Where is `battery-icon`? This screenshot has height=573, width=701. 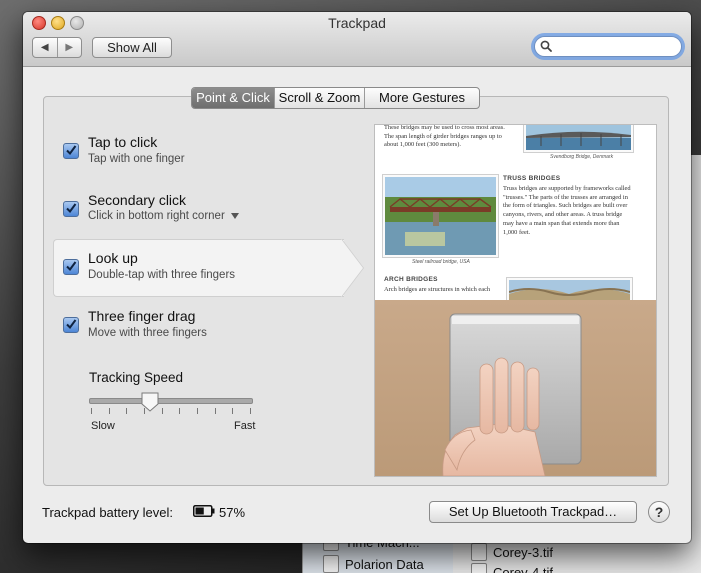
battery-icon is located at coordinates (204, 511).